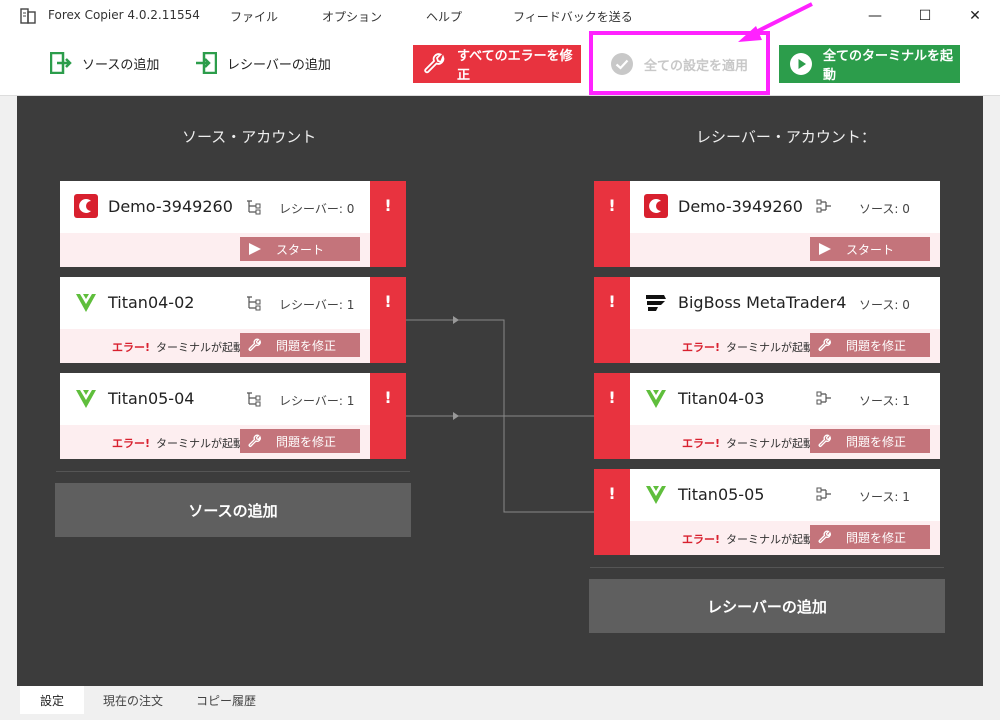  I want to click on maximize-button: ☐, so click(925, 16).